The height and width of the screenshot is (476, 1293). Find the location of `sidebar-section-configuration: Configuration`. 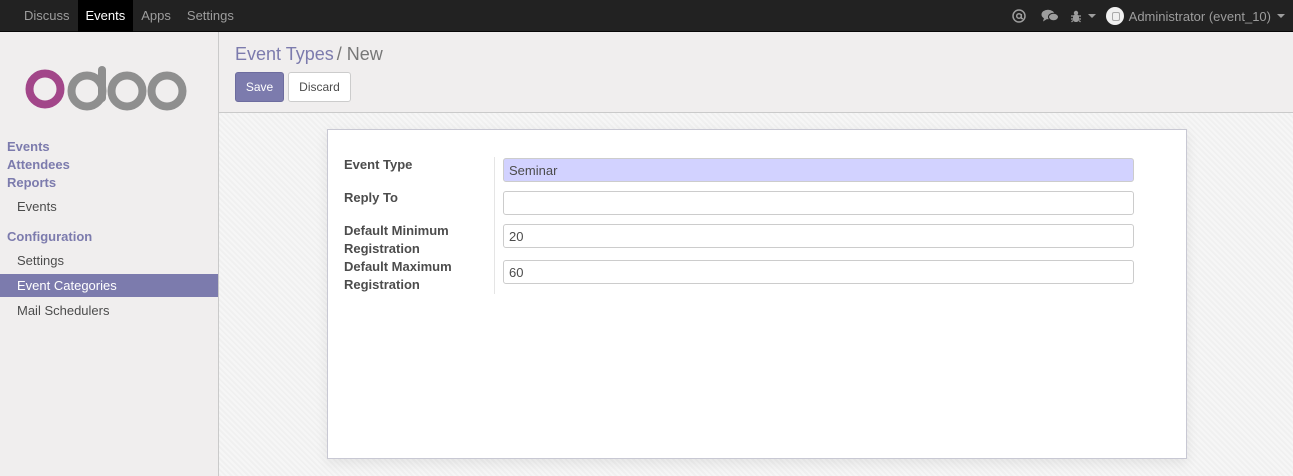

sidebar-section-configuration: Configuration is located at coordinates (49, 236).